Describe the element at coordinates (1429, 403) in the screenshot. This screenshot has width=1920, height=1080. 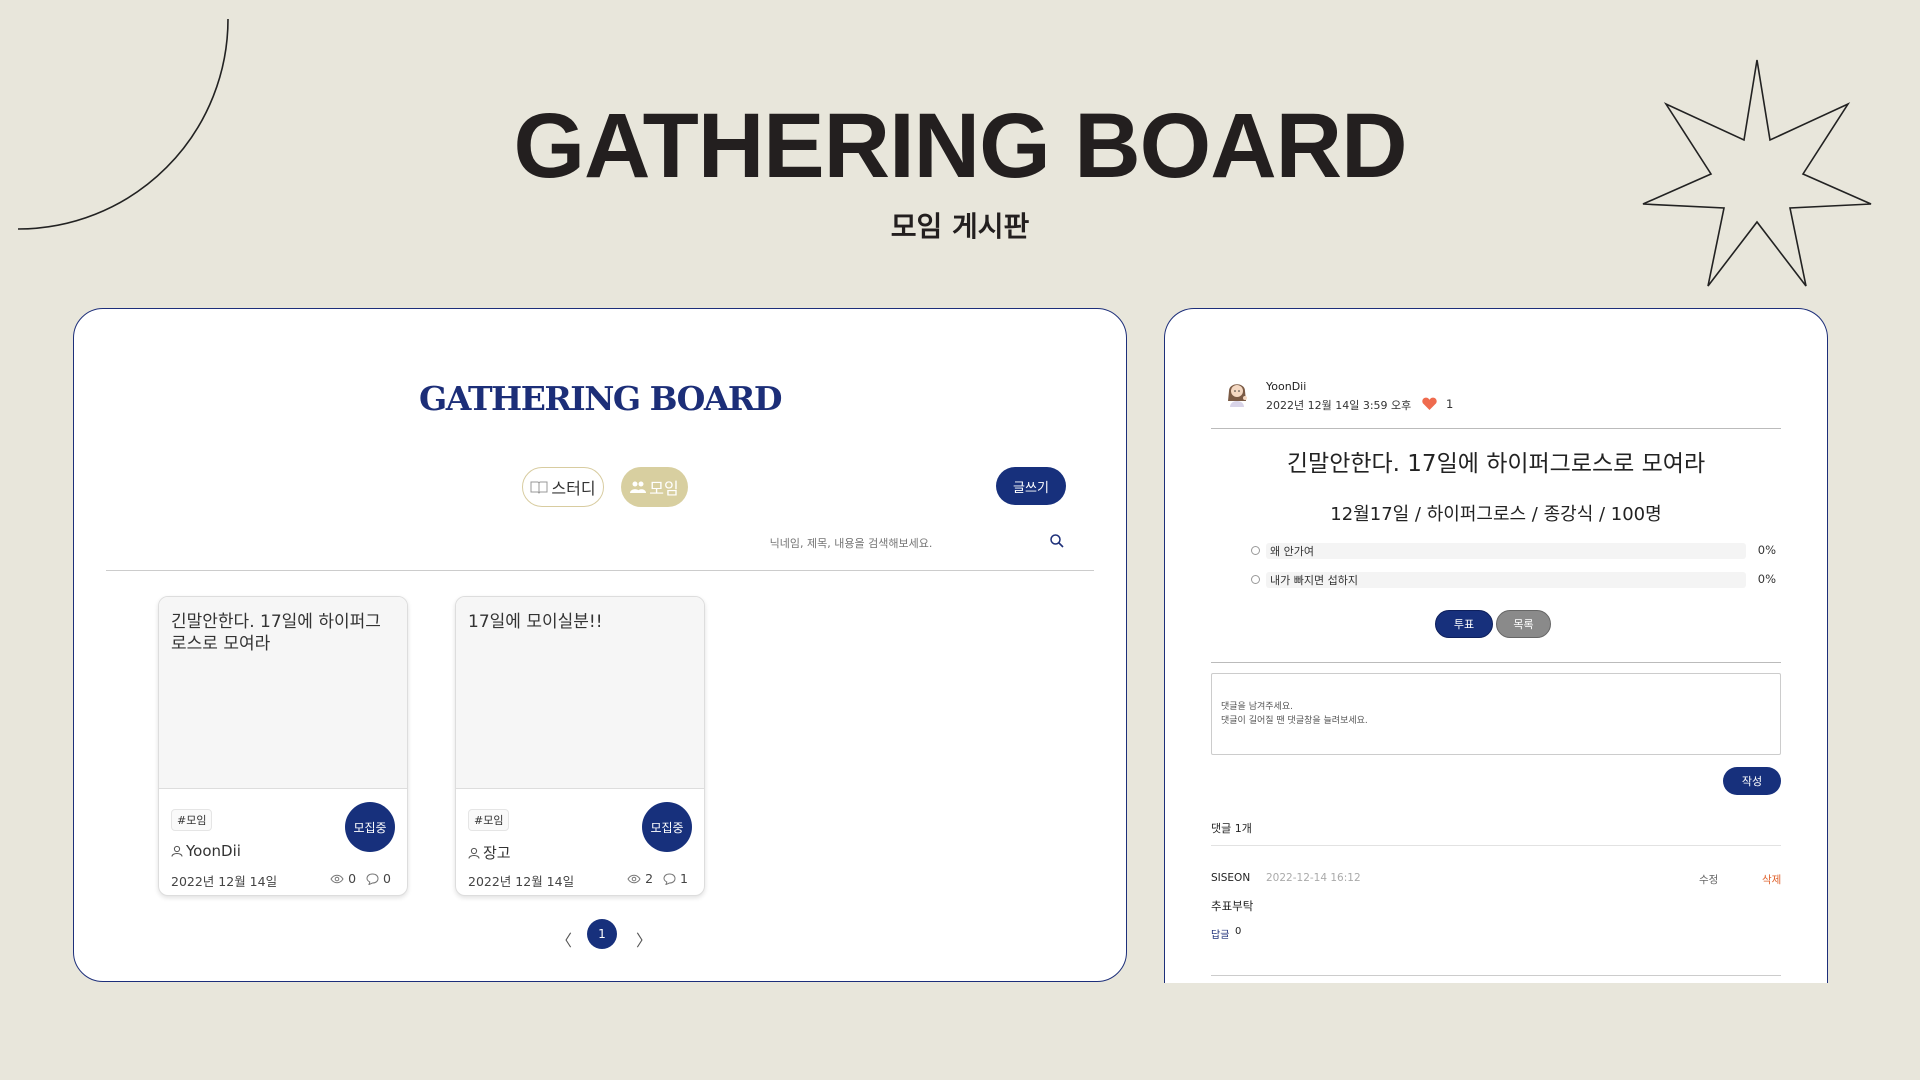
I see `heart-icon` at that location.